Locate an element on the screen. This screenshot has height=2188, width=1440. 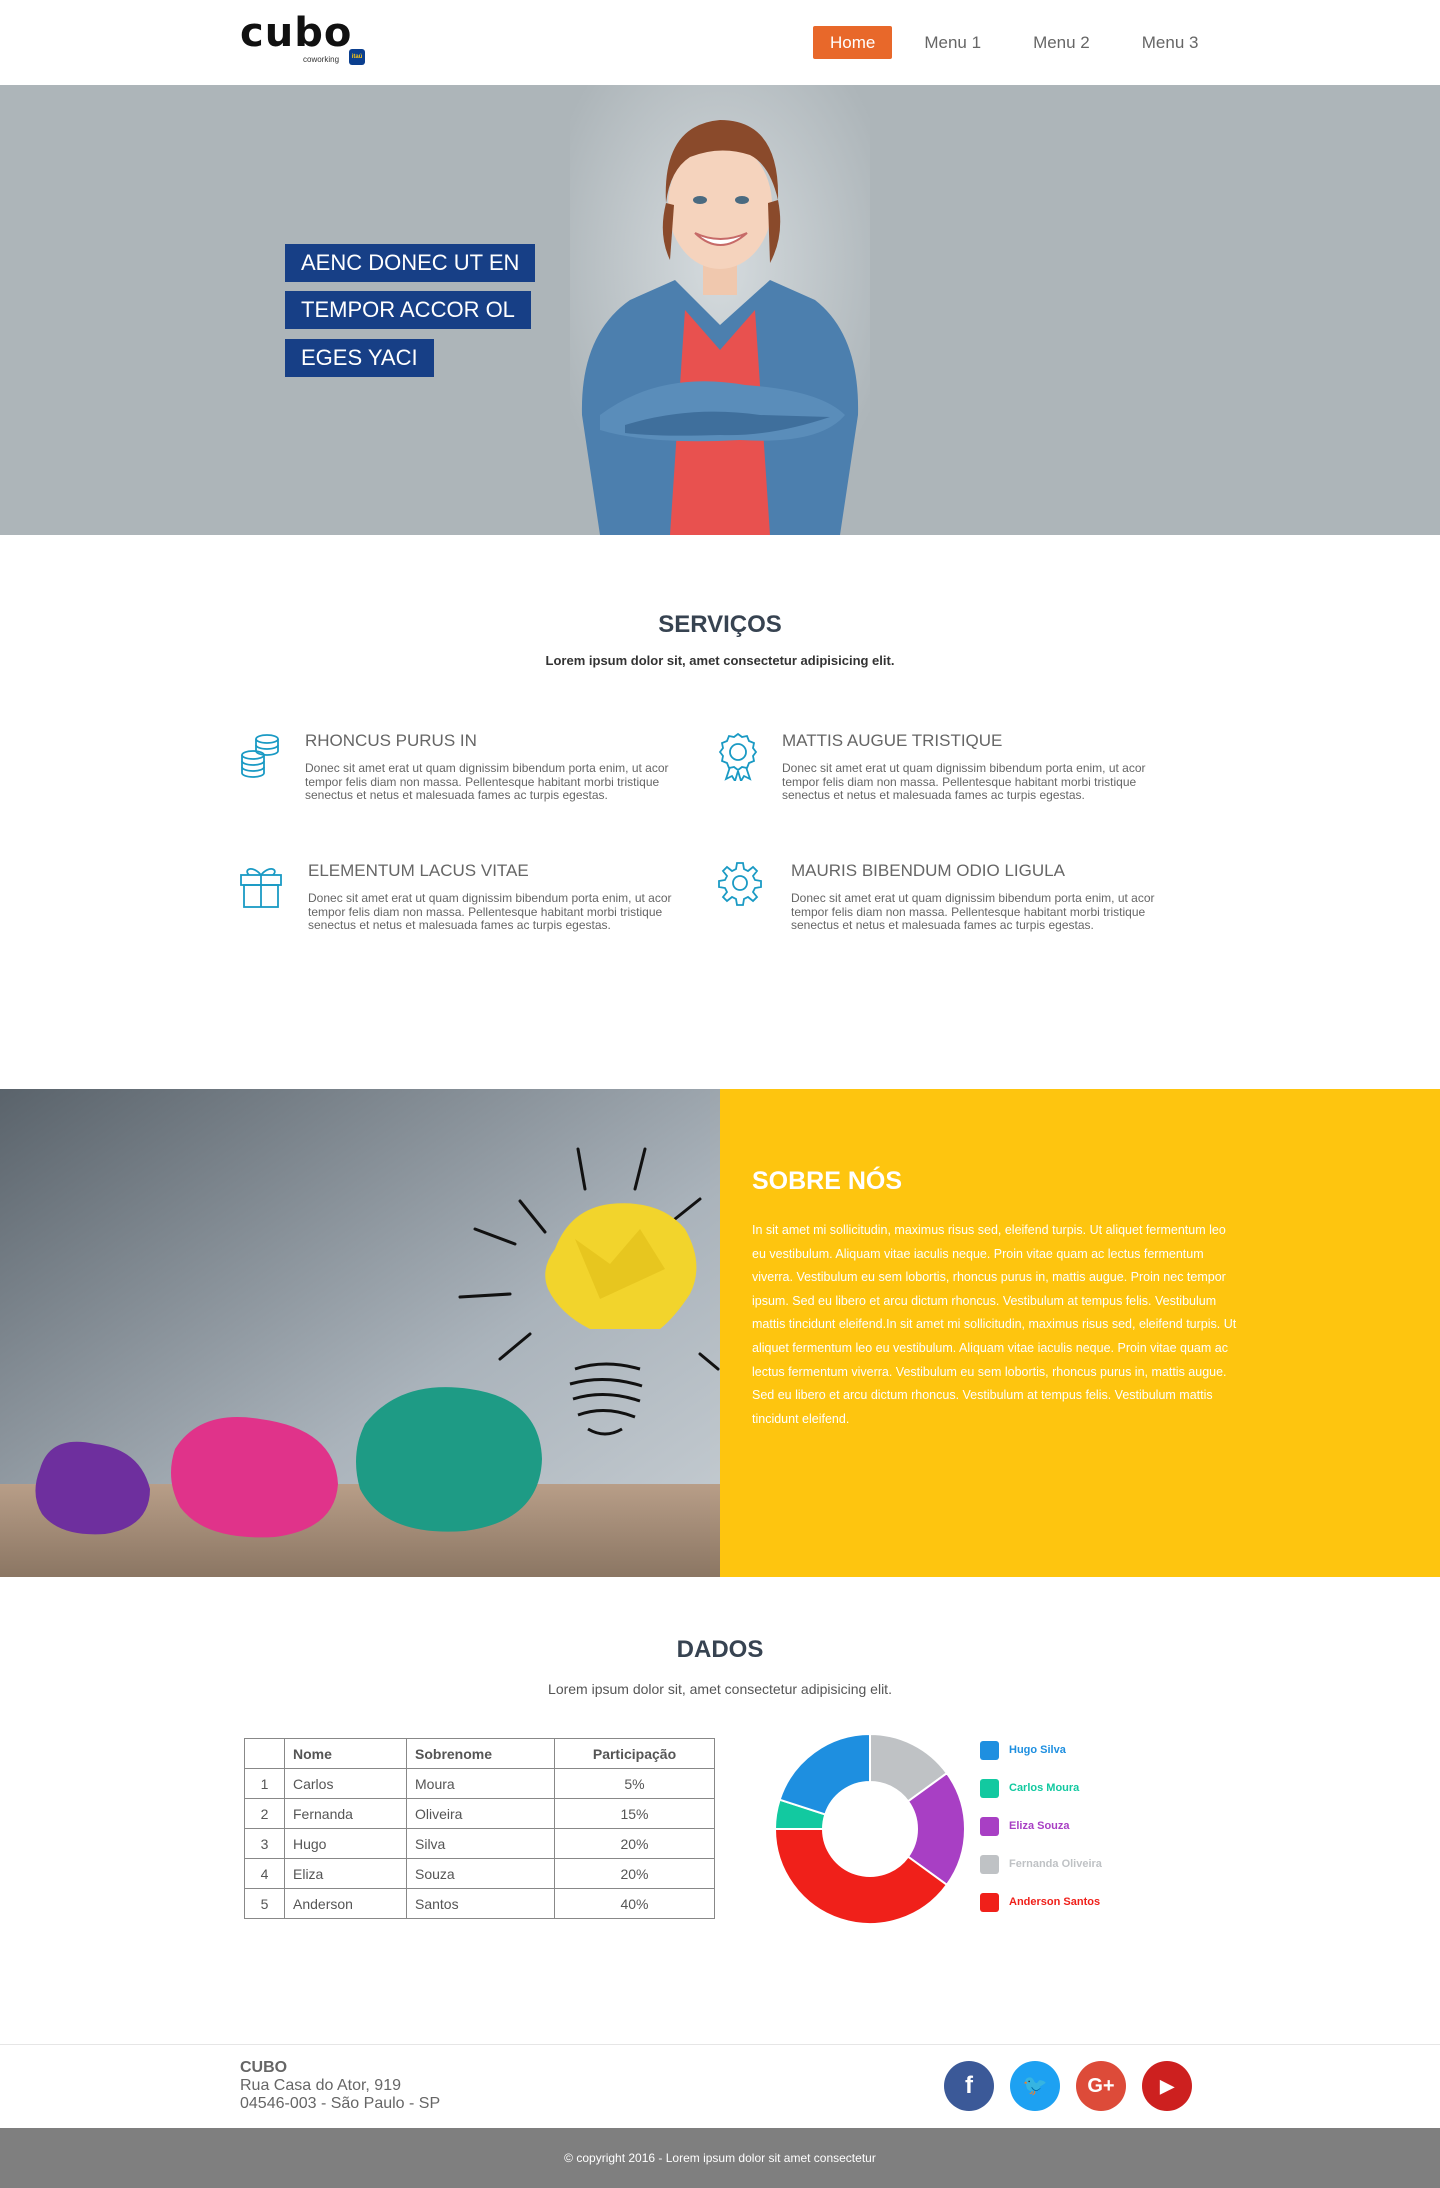
gear-icon is located at coordinates (740, 884).